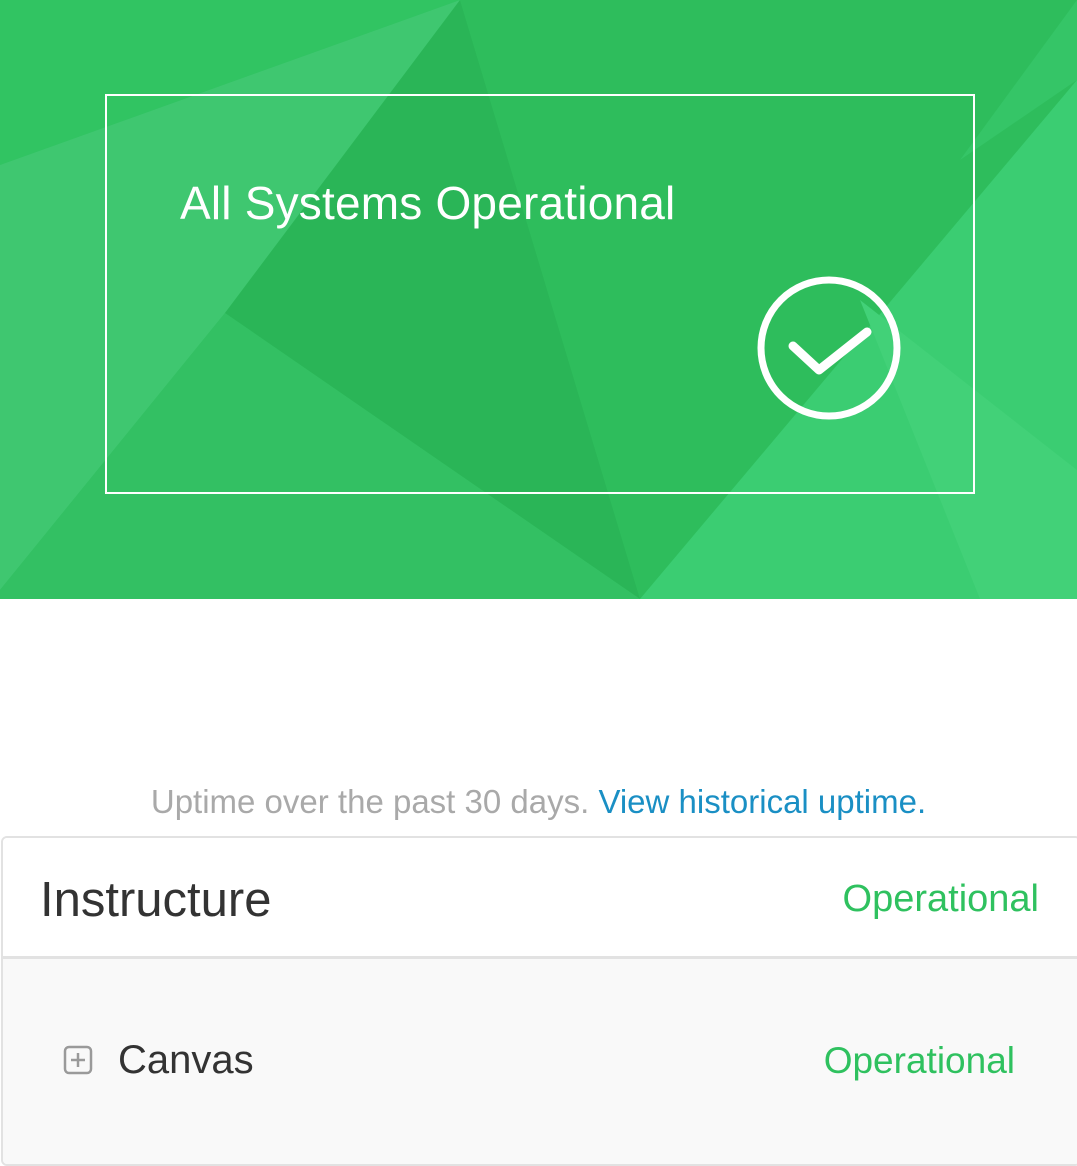  What do you see at coordinates (762, 801) in the screenshot?
I see `view-historical-uptime-link: View historical uptime.` at bounding box center [762, 801].